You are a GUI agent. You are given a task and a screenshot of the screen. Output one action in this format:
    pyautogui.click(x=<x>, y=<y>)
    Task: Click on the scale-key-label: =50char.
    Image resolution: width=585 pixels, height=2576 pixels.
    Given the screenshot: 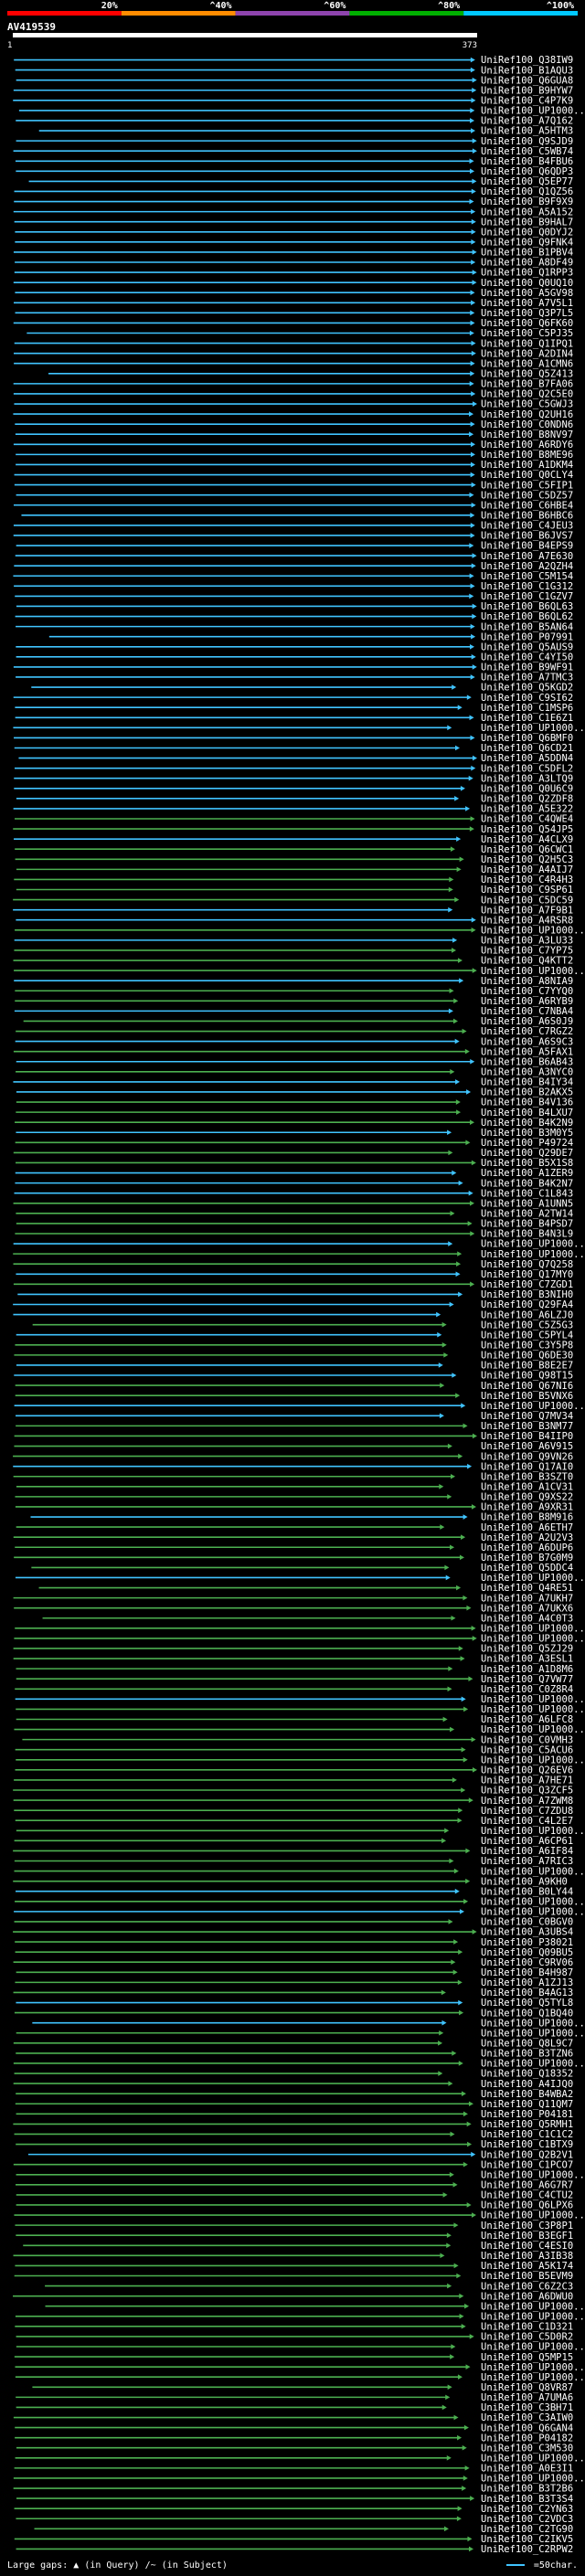 What is the action you would take?
    pyautogui.click(x=556, y=2565)
    